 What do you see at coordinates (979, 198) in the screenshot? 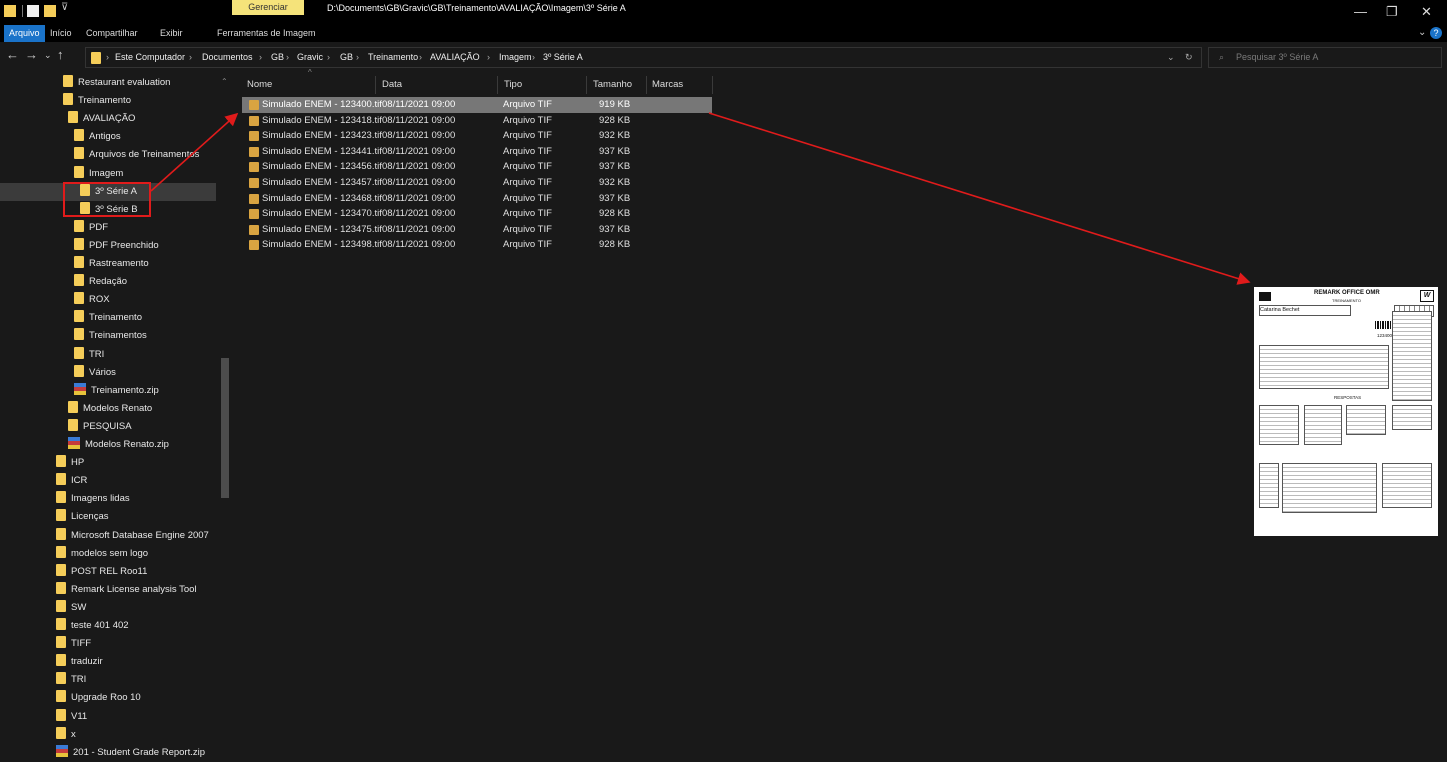
I see `arrow-to-preview` at bounding box center [979, 198].